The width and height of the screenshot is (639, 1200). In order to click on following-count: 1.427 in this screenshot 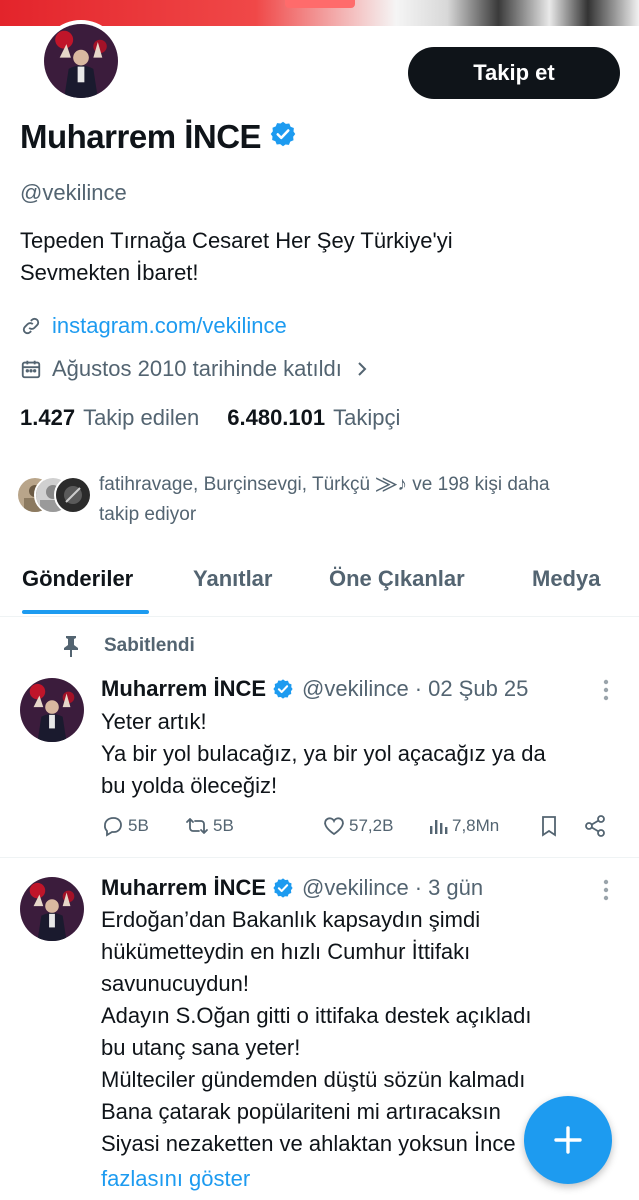, I will do `click(48, 417)`.